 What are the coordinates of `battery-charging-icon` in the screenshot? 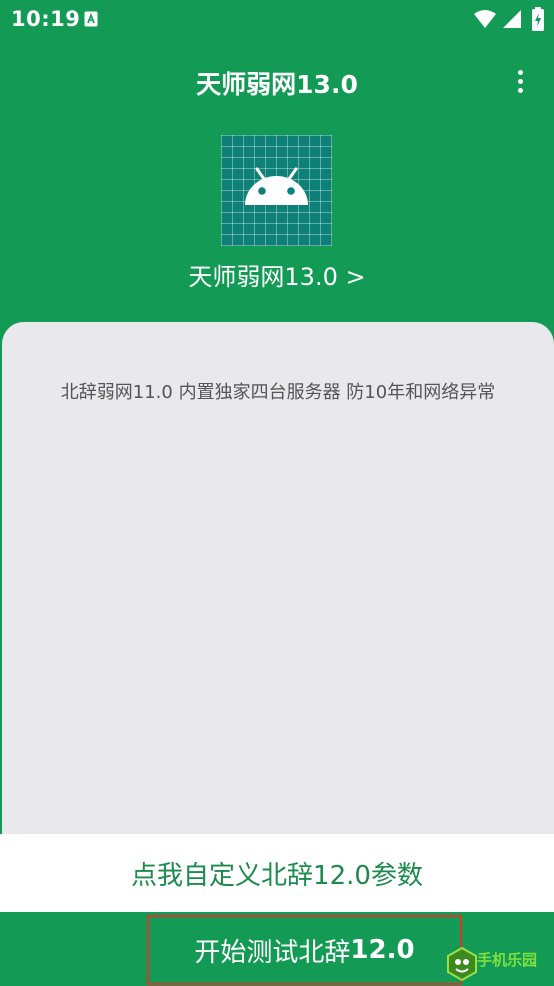 It's located at (538, 21).